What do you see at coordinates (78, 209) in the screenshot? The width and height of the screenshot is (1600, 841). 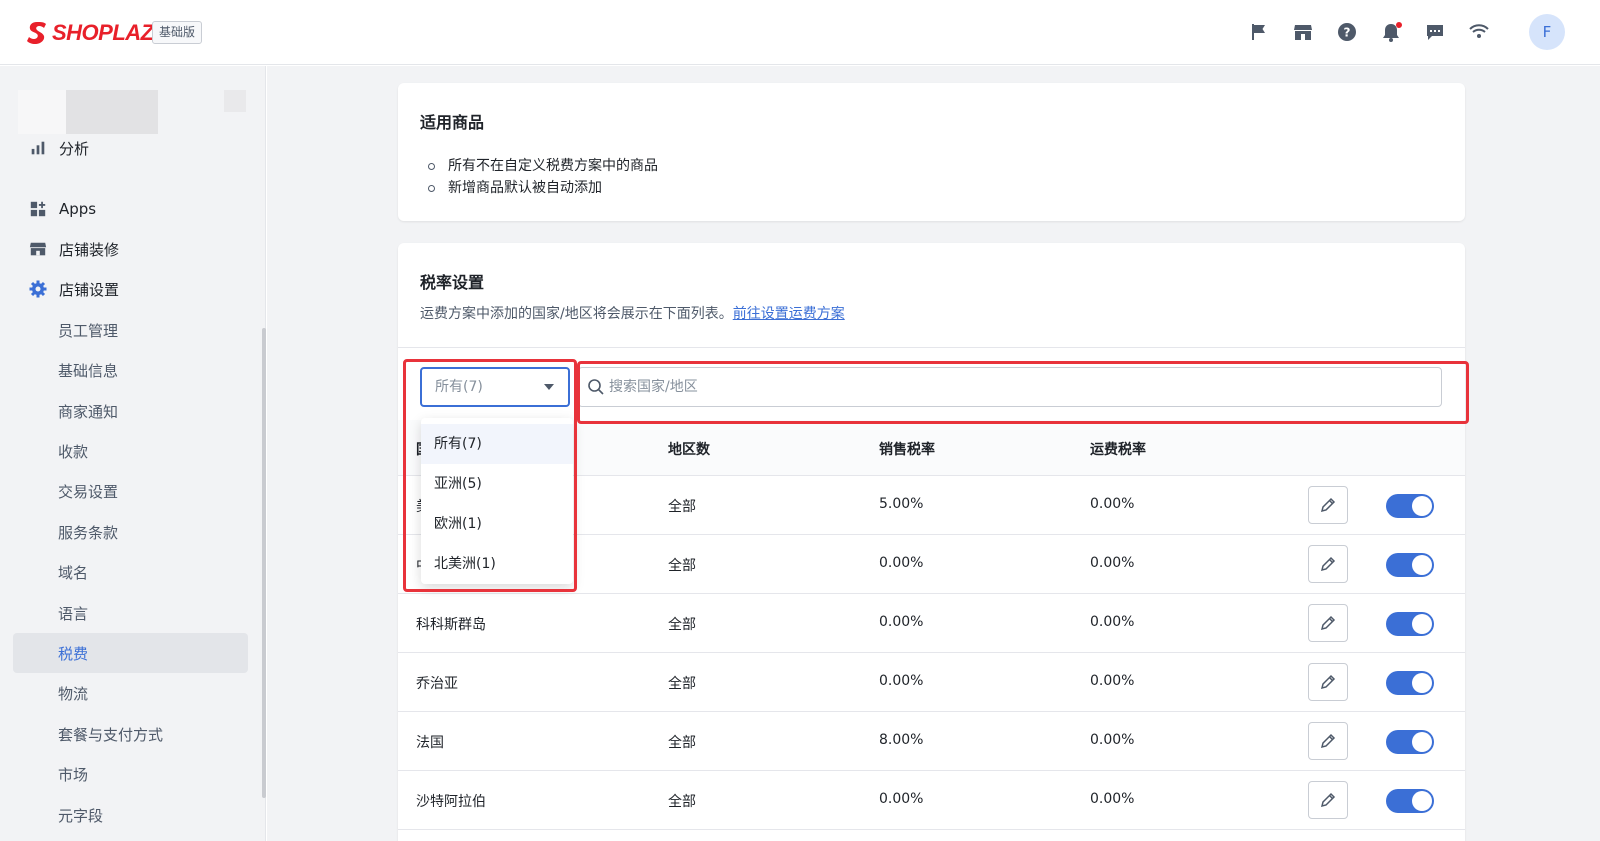 I see `sidebar-item-label: Apps` at bounding box center [78, 209].